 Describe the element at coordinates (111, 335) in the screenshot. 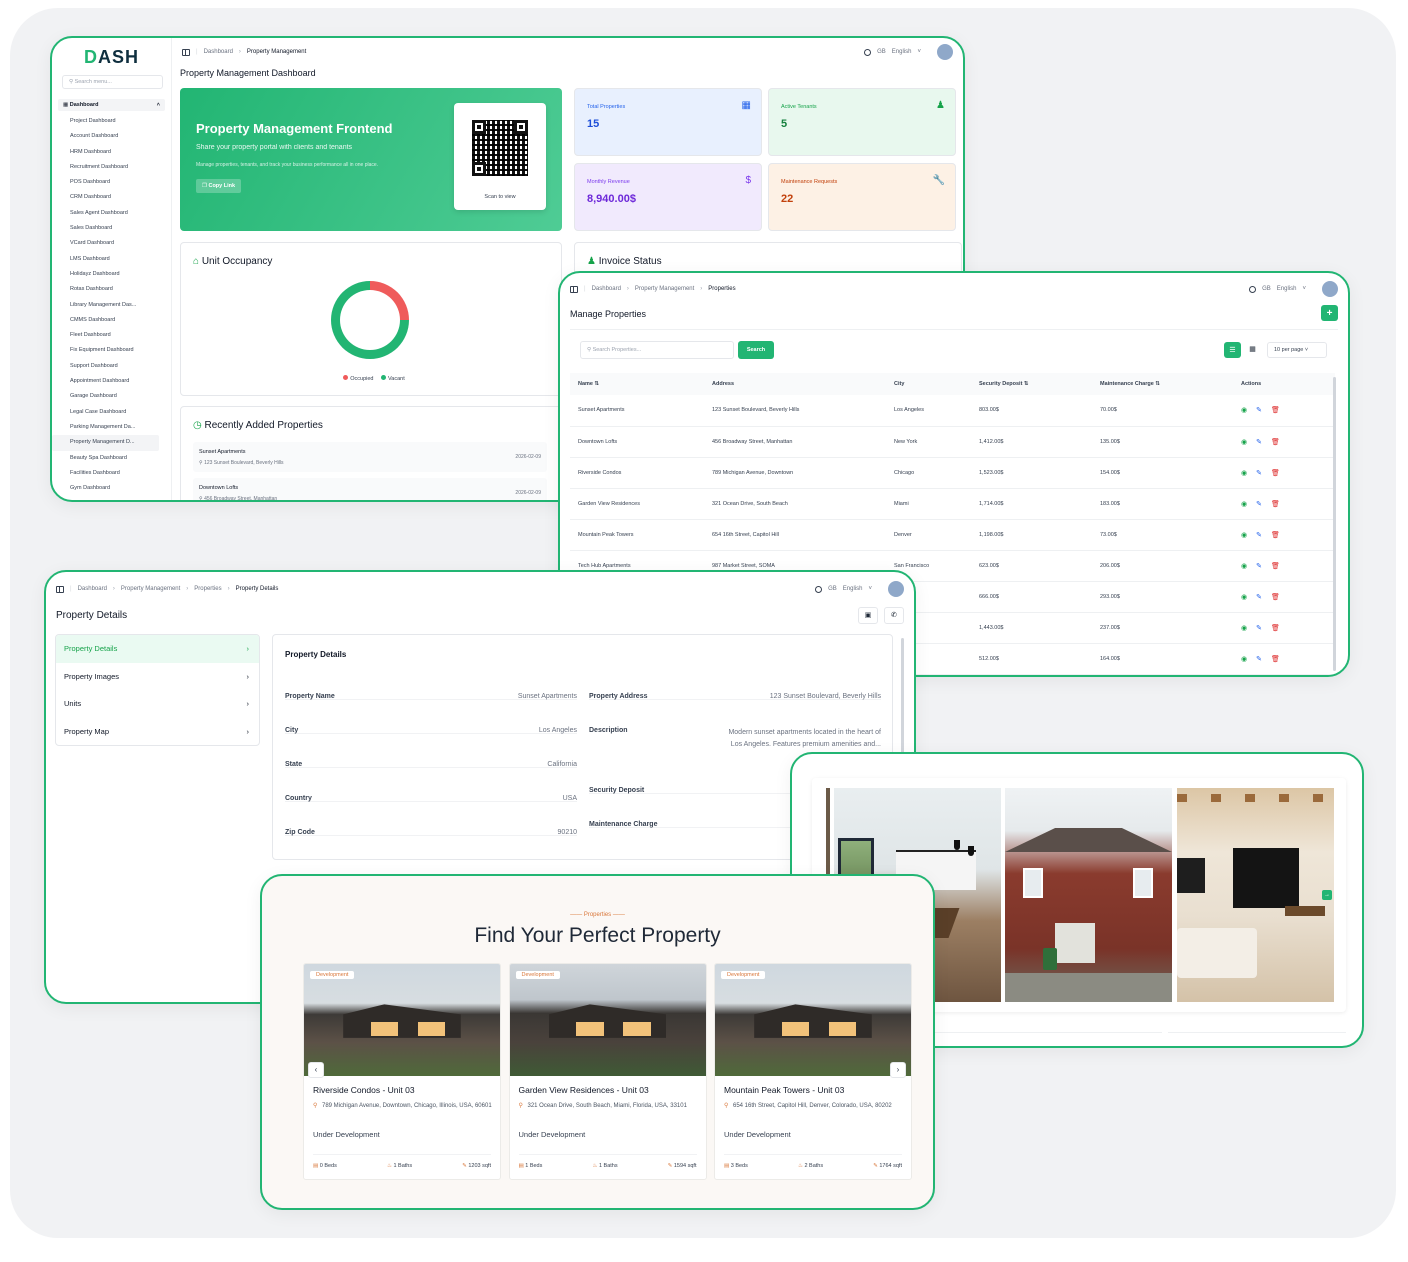

I see `sidebar-item: Fleet Dashboard` at that location.